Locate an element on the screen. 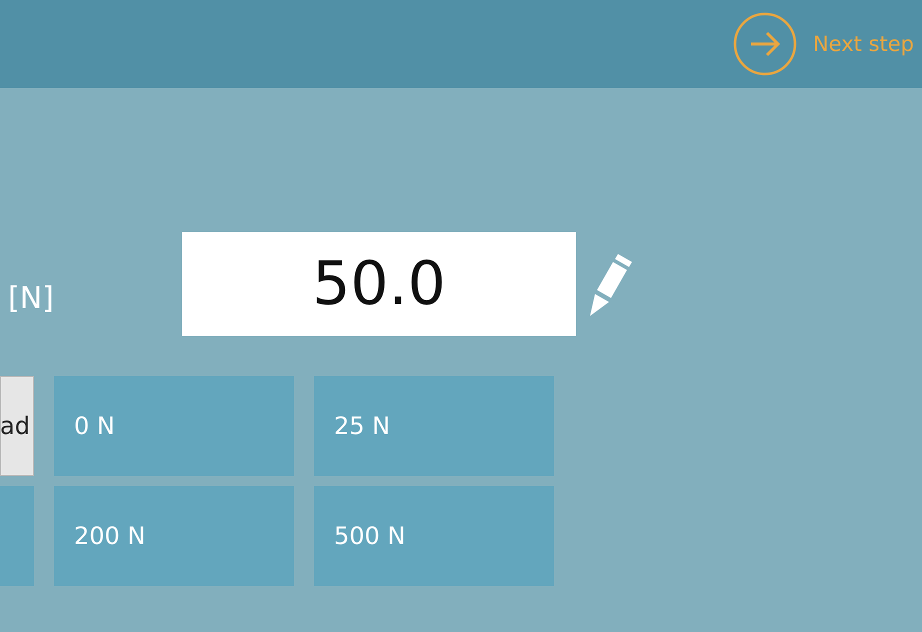 The image size is (922, 632). arrow-circle-icon is located at coordinates (764, 44).